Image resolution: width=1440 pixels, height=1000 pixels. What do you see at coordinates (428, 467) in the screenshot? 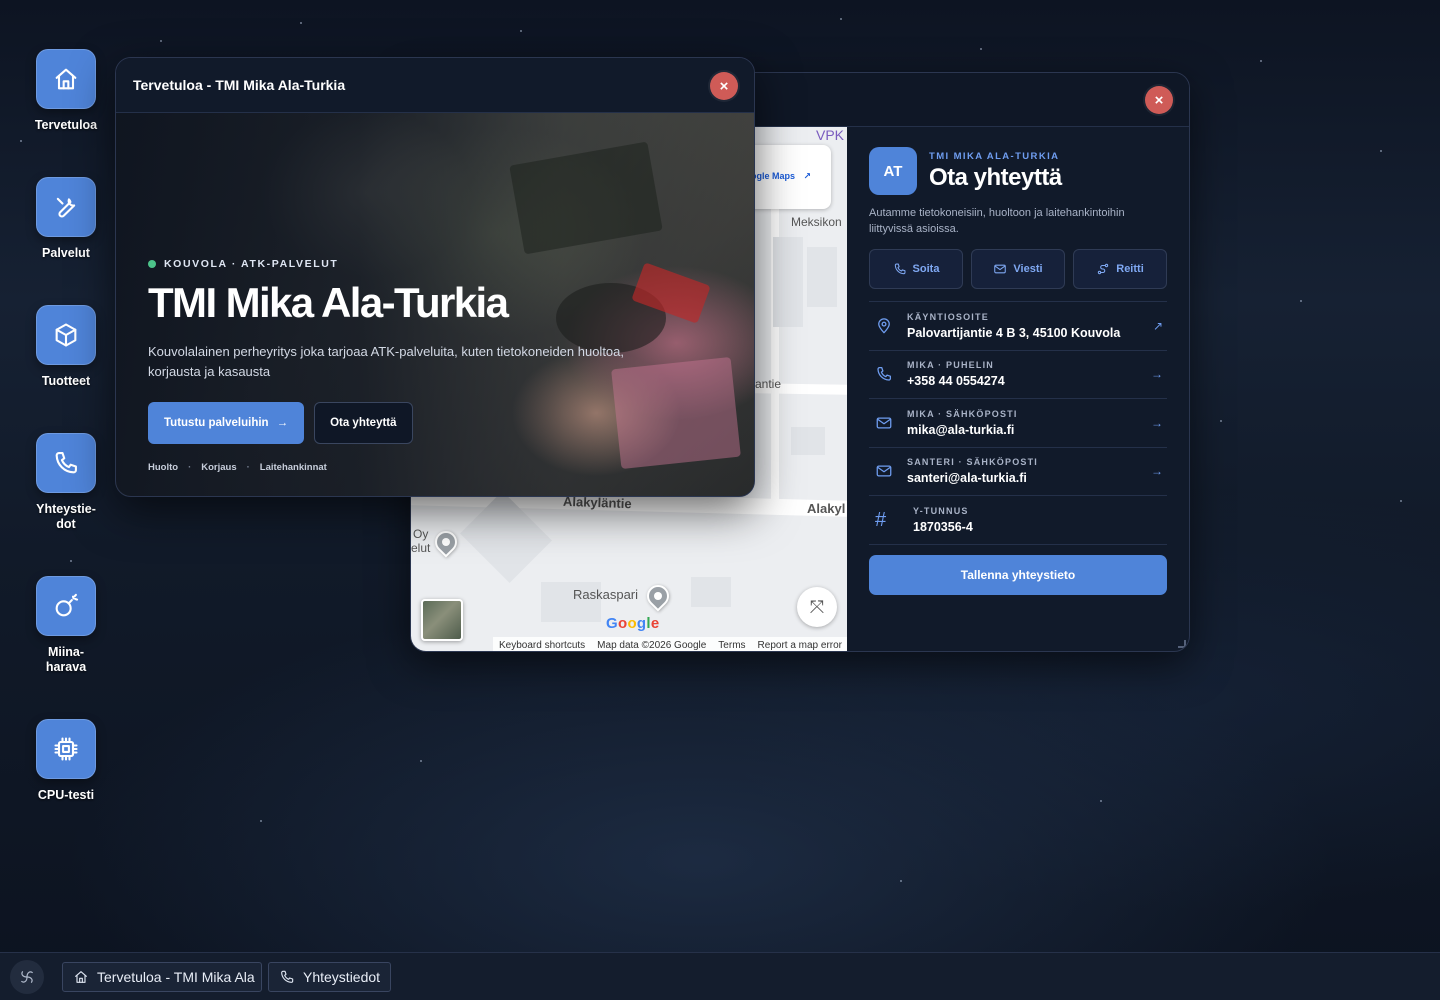
I see `service-tags: Huolto · Korjaus · Laitehankinnat` at bounding box center [428, 467].